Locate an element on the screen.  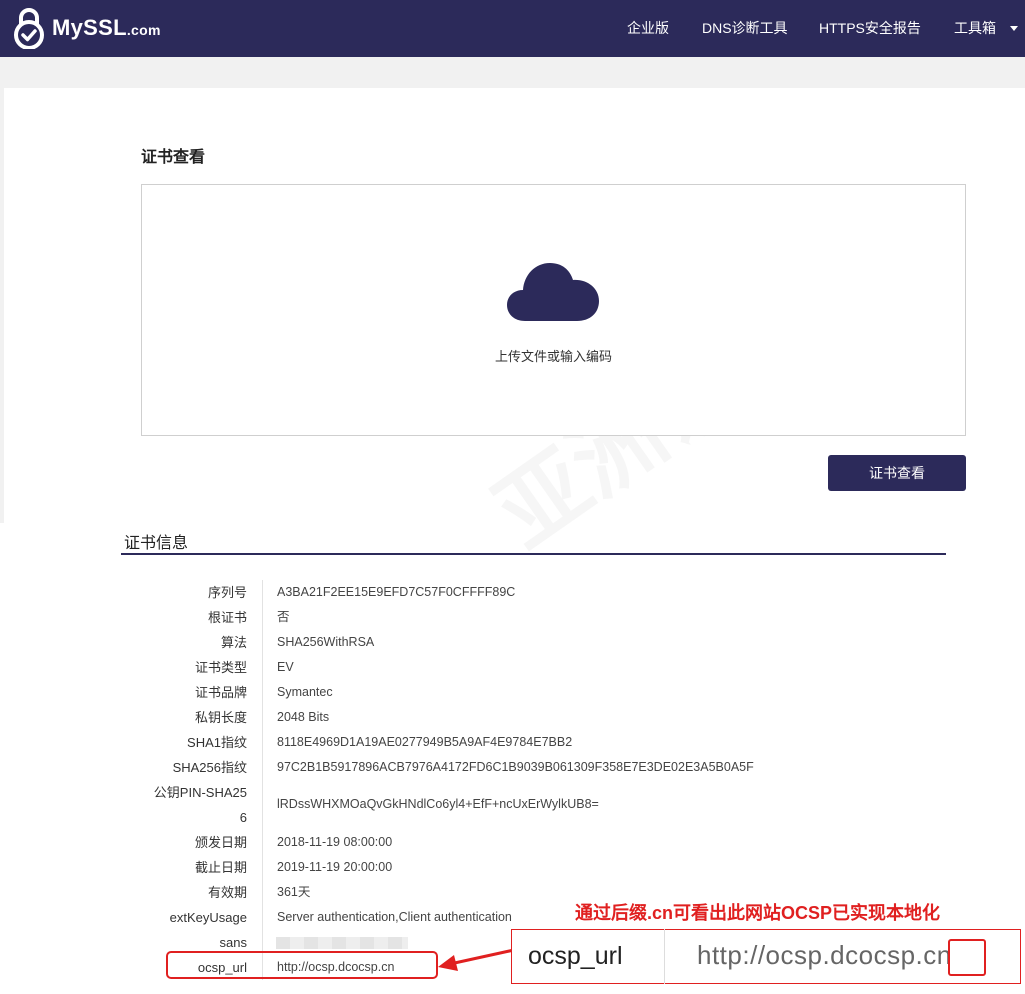
zoom-label: ocsp_url is located at coordinates (575, 956).